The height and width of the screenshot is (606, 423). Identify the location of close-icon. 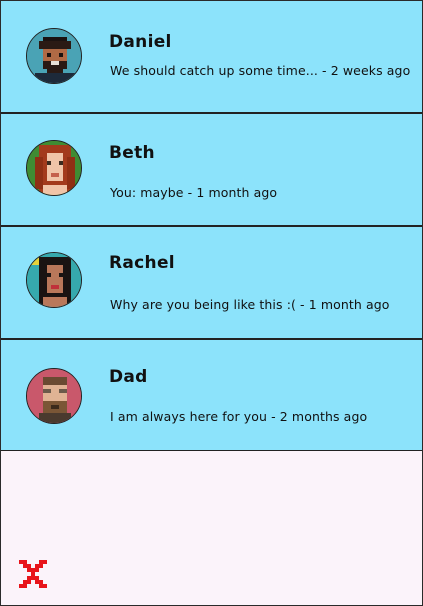
(33, 574).